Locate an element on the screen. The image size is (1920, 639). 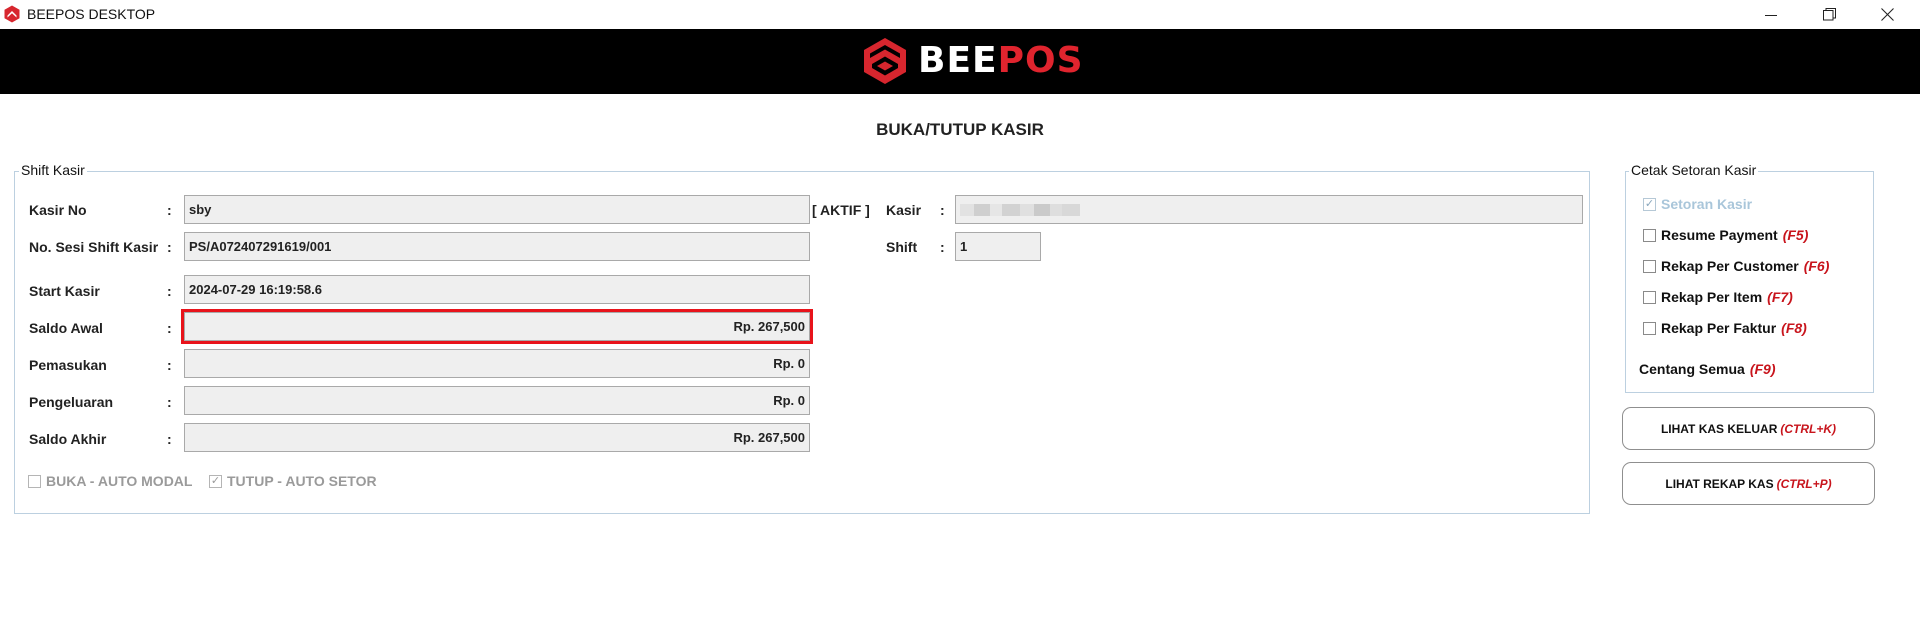
shortcut-f5: (F5) is located at coordinates (1795, 235).